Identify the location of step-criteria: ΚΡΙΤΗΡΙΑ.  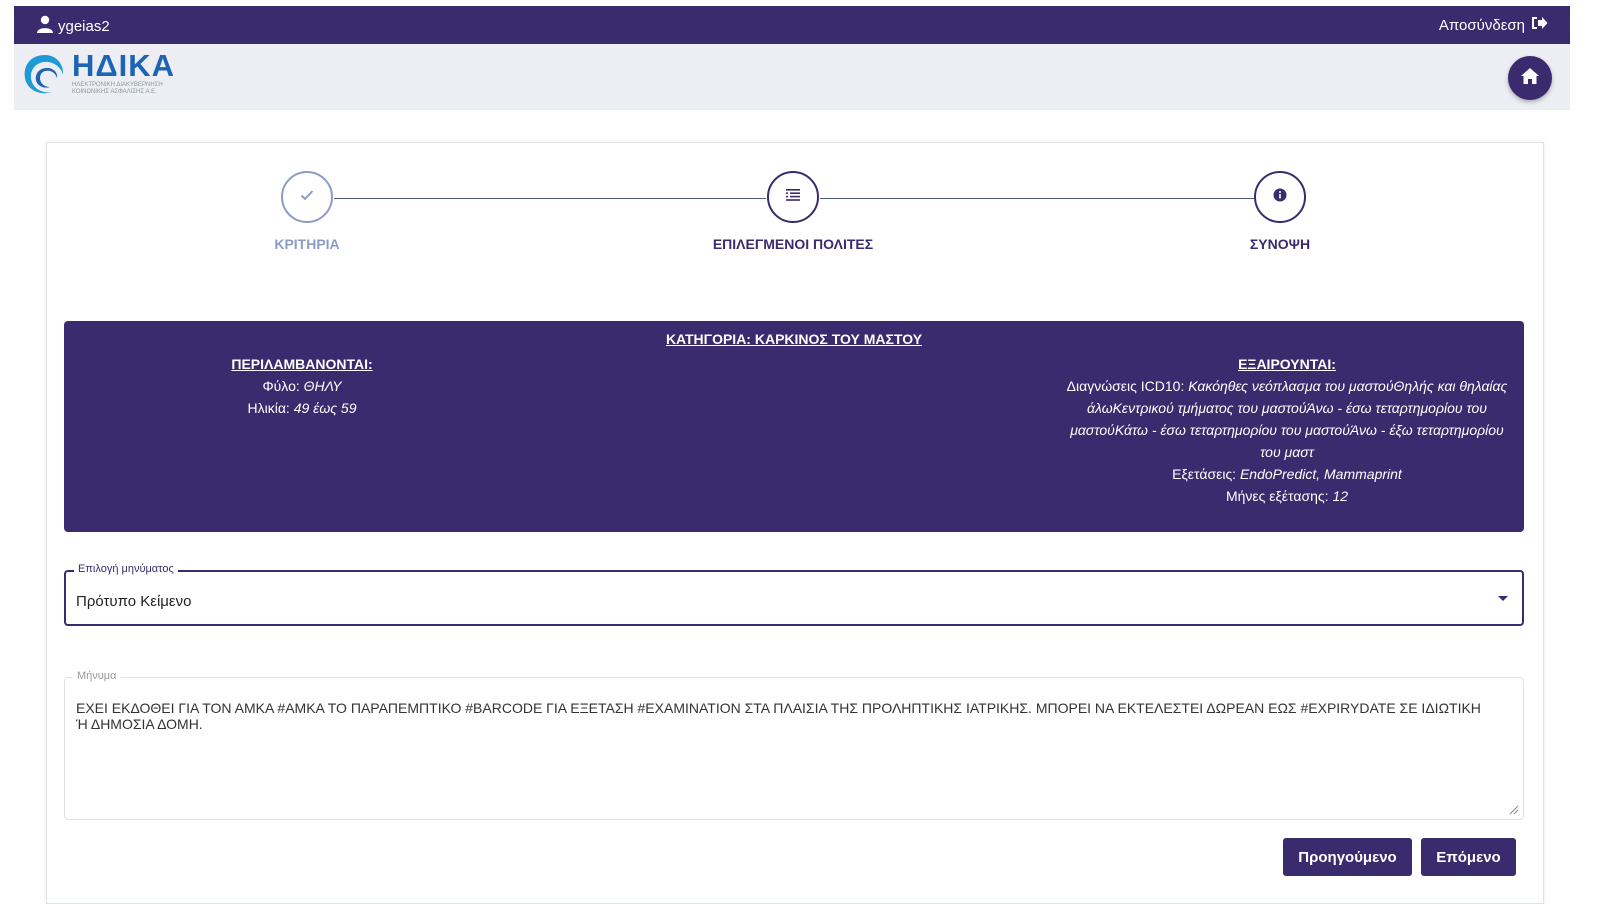
(307, 211).